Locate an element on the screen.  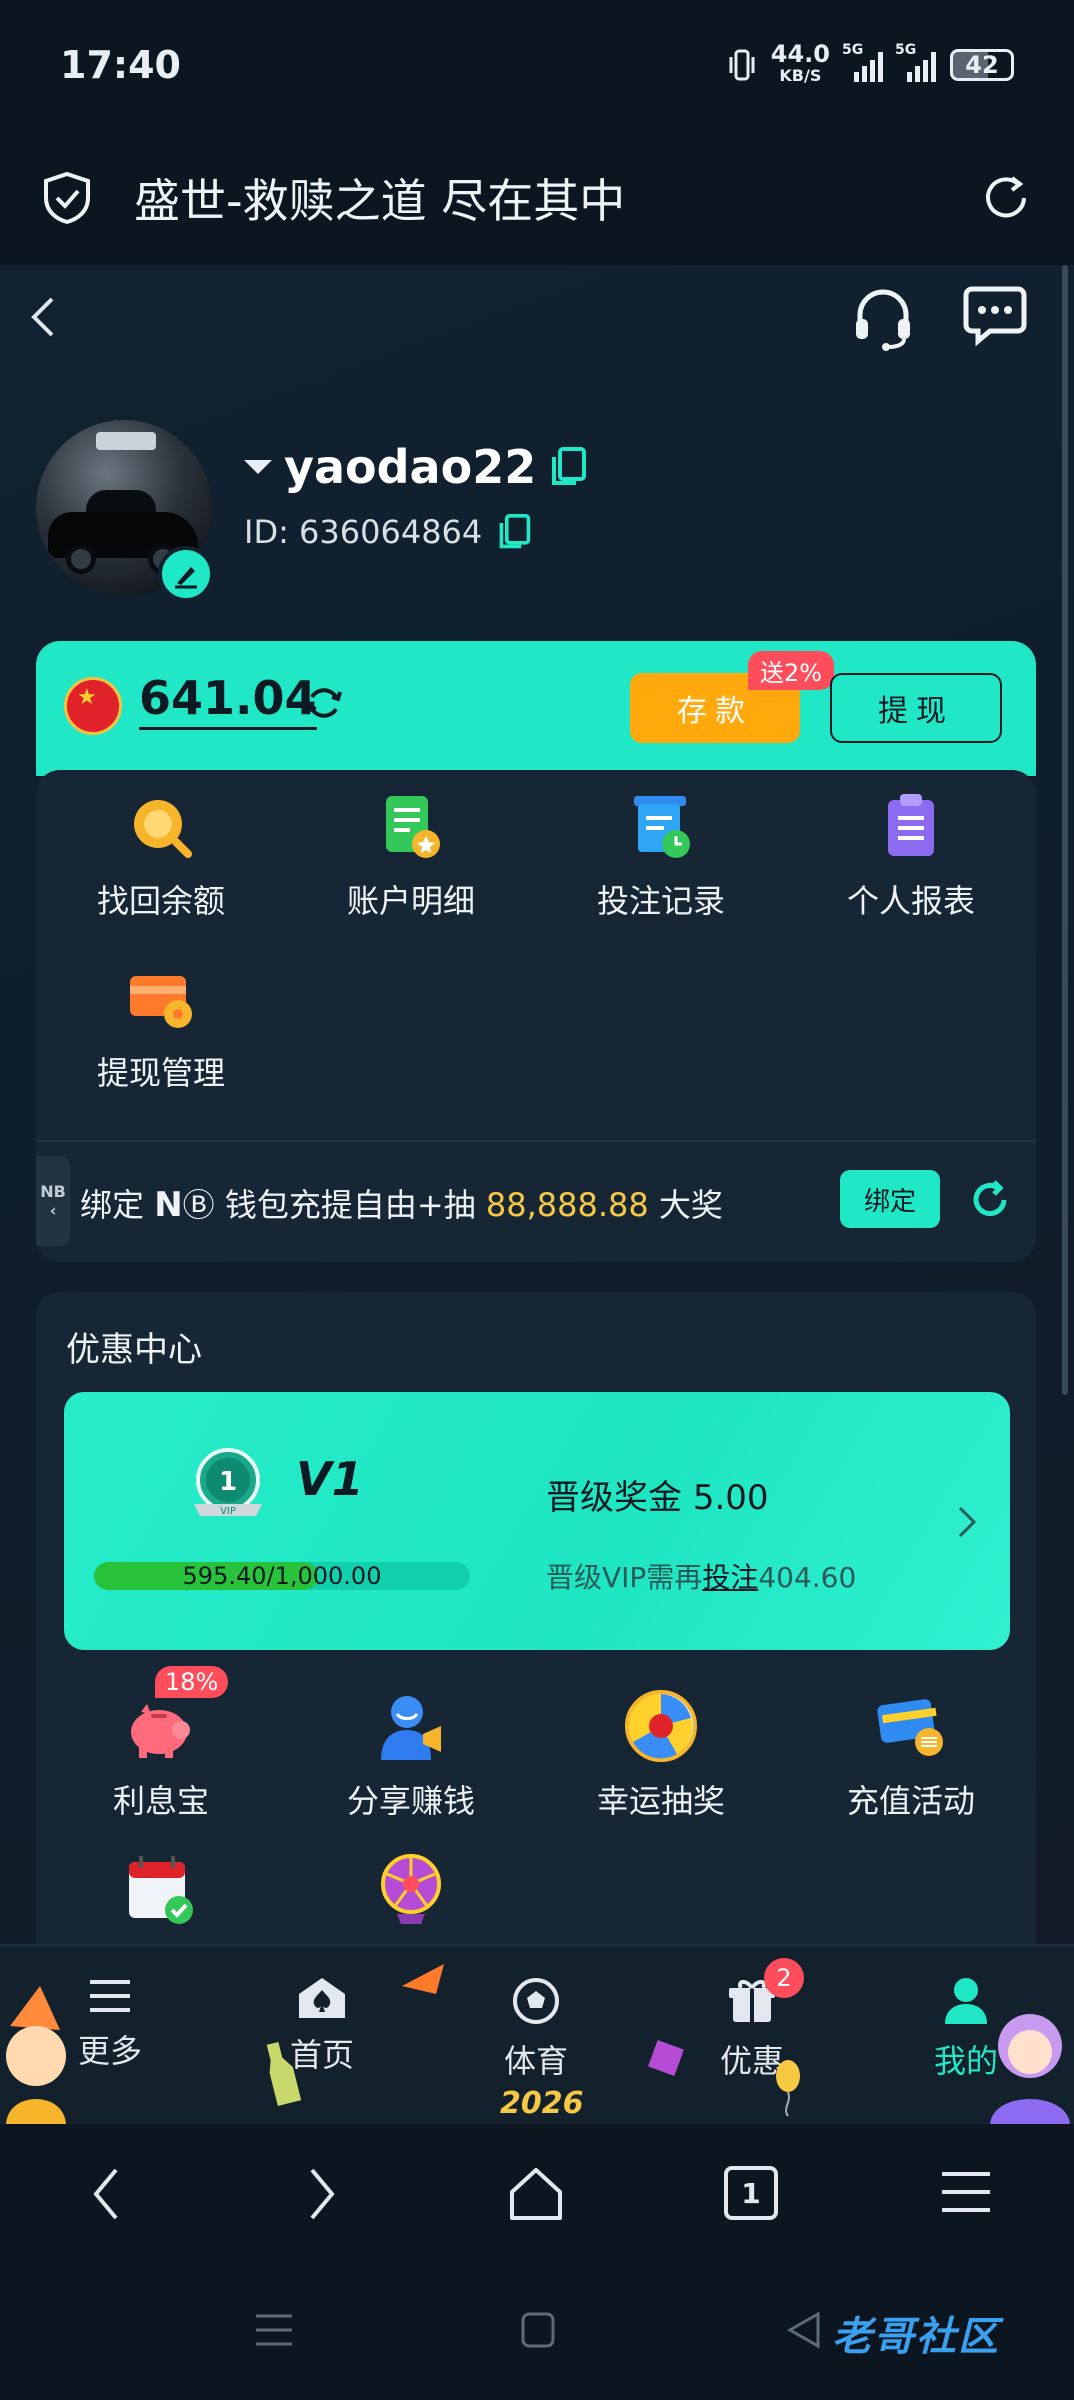
menu-item-withdraw-manage: 提现管理 is located at coordinates (161, 1039).